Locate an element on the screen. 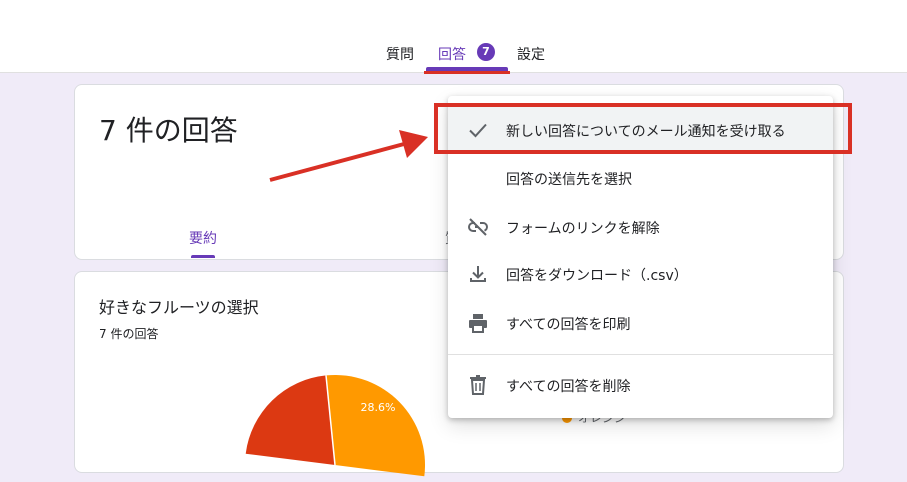 The width and height of the screenshot is (907, 482). menu-separator is located at coordinates (640, 354).